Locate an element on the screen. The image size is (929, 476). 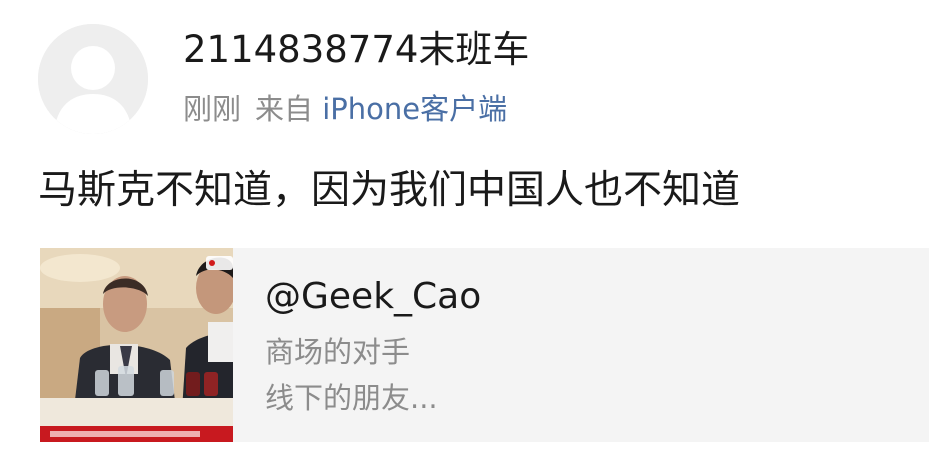
post-time: 刚刚 is located at coordinates (212, 109).